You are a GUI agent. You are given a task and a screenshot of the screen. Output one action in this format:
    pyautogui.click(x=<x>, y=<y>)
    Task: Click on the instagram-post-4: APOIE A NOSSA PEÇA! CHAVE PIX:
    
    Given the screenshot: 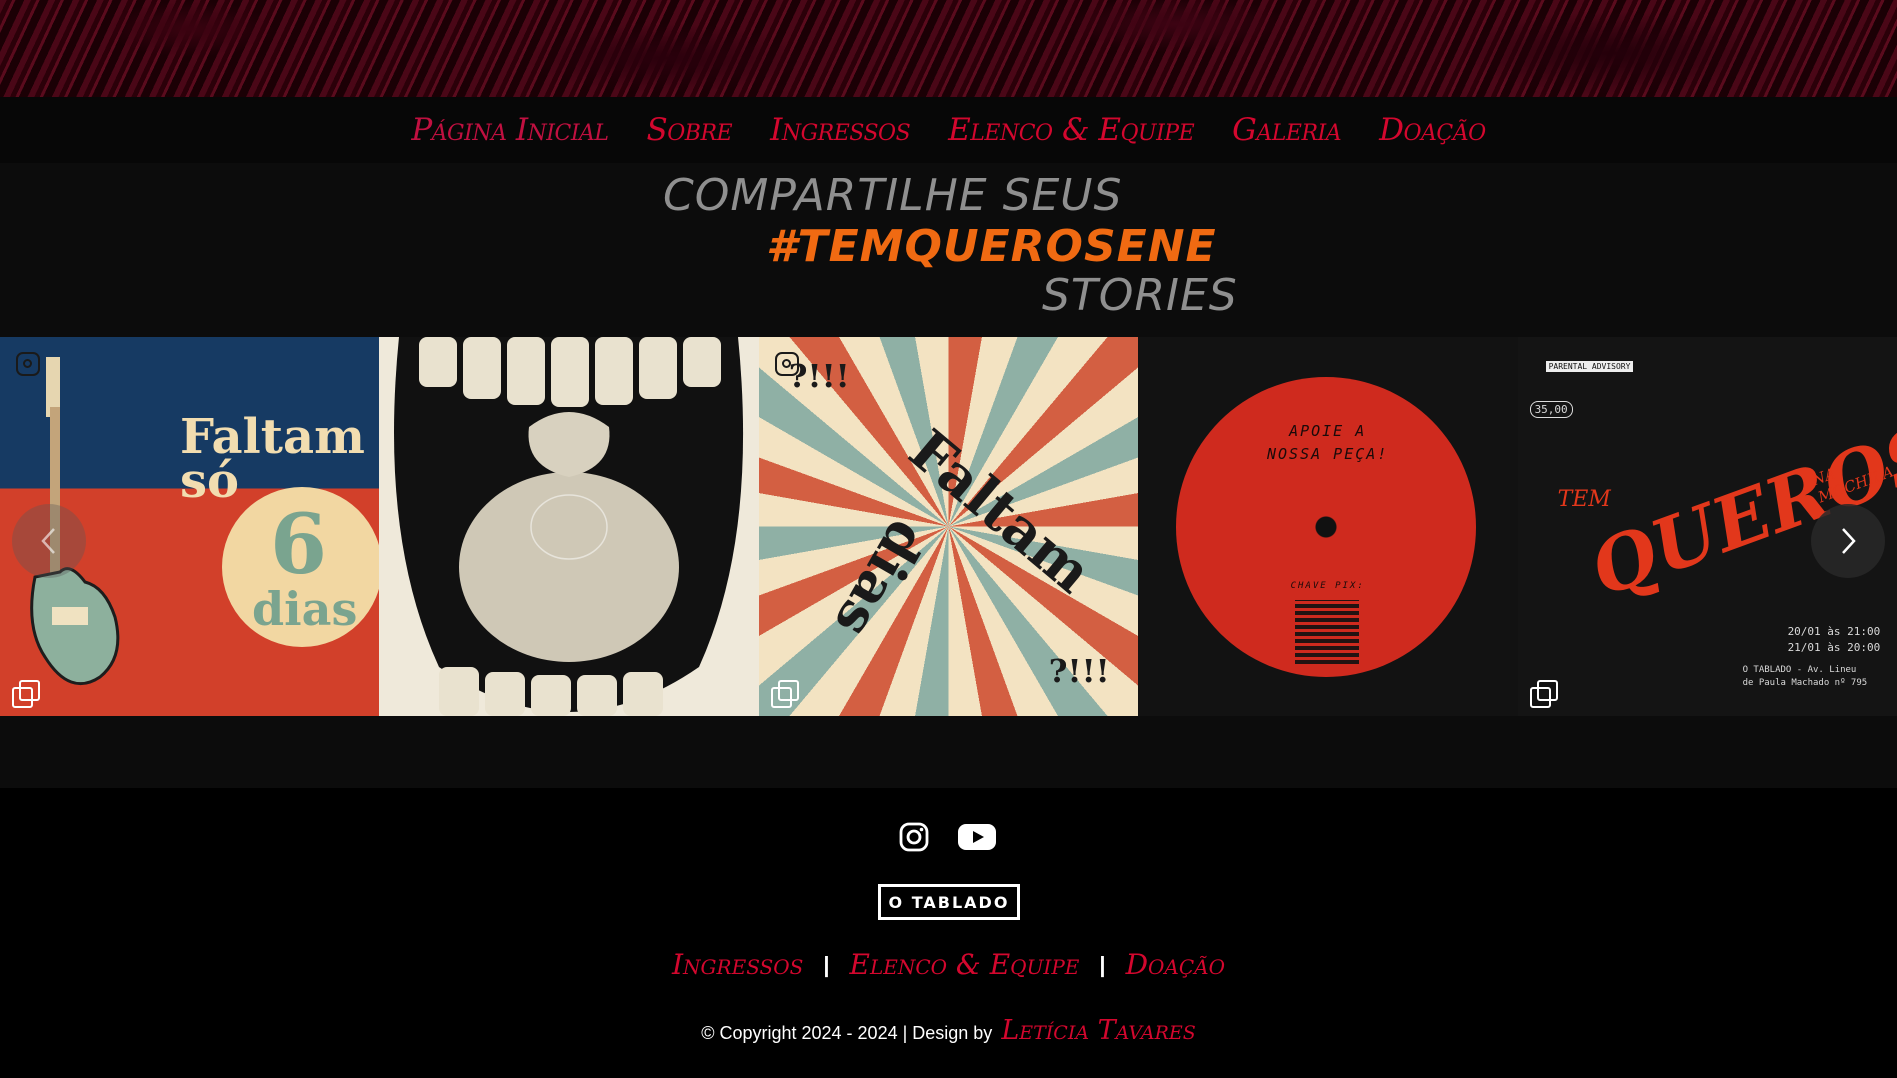 What is the action you would take?
    pyautogui.click(x=1328, y=526)
    